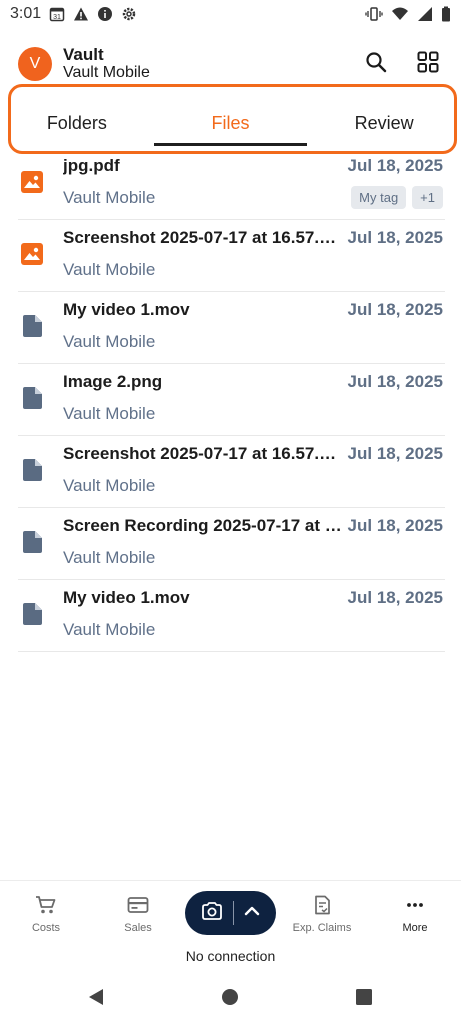 The width and height of the screenshot is (461, 1024). What do you see at coordinates (364, 999) in the screenshot?
I see `recents-icon` at bounding box center [364, 999].